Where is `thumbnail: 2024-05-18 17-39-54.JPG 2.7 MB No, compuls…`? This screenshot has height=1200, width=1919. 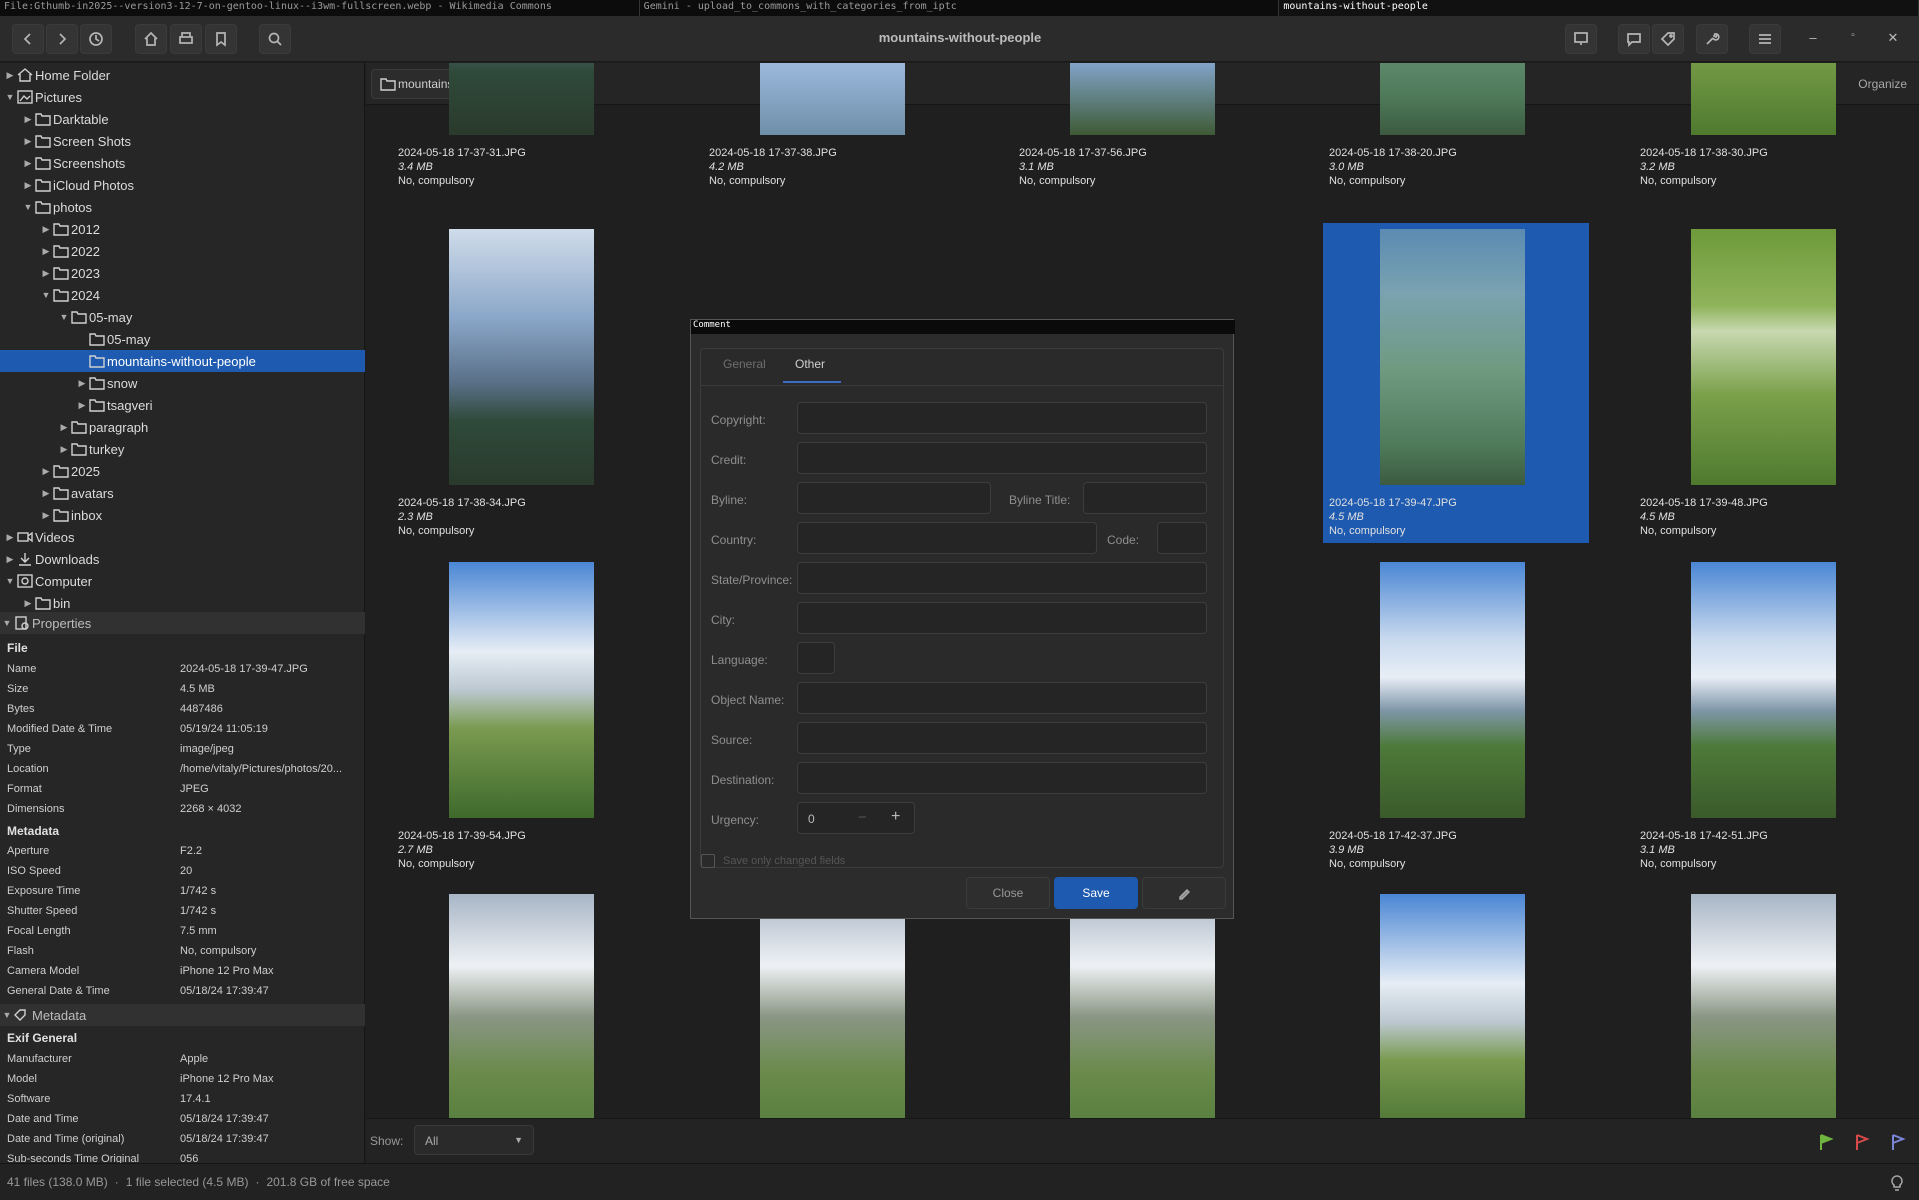 thumbnail: 2024-05-18 17-39-54.JPG 2.7 MB No, compuls… is located at coordinates (525, 716).